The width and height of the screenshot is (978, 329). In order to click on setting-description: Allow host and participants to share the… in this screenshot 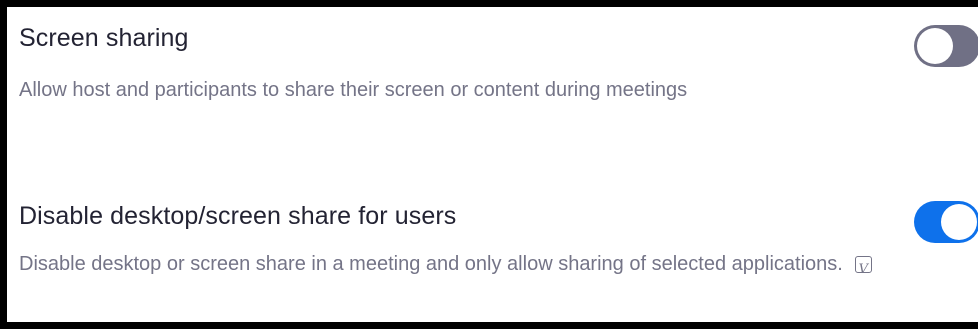, I will do `click(353, 90)`.